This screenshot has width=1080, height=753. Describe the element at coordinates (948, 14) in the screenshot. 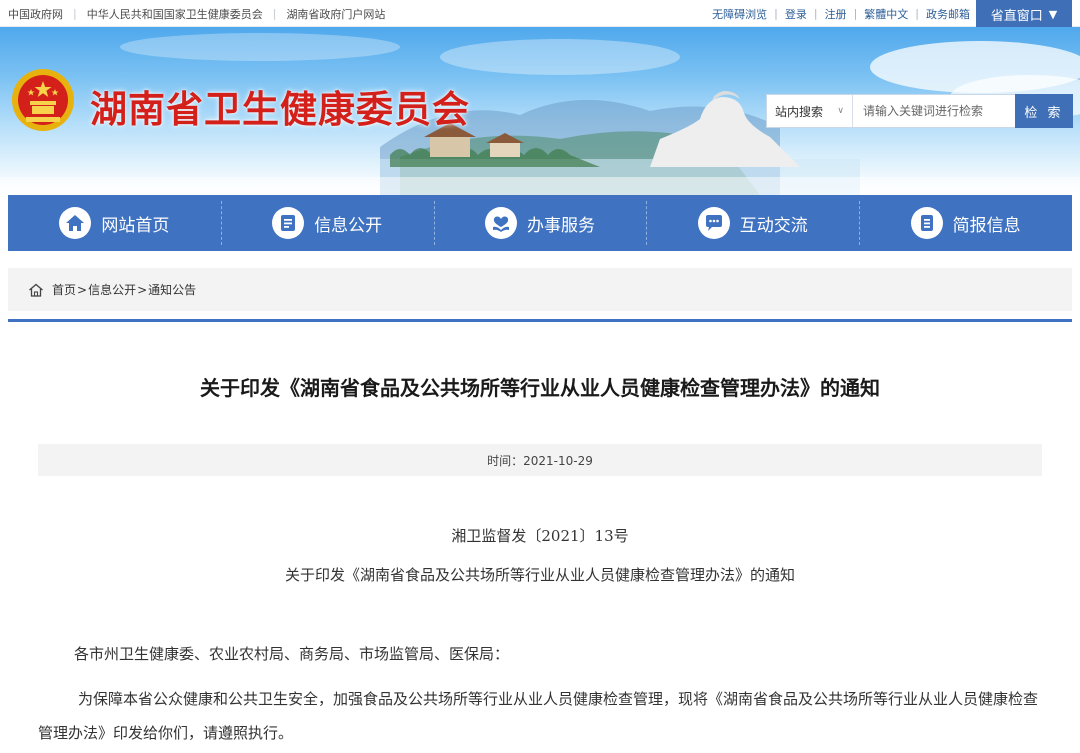

I see `government-mail-link: 政务邮箱` at that location.